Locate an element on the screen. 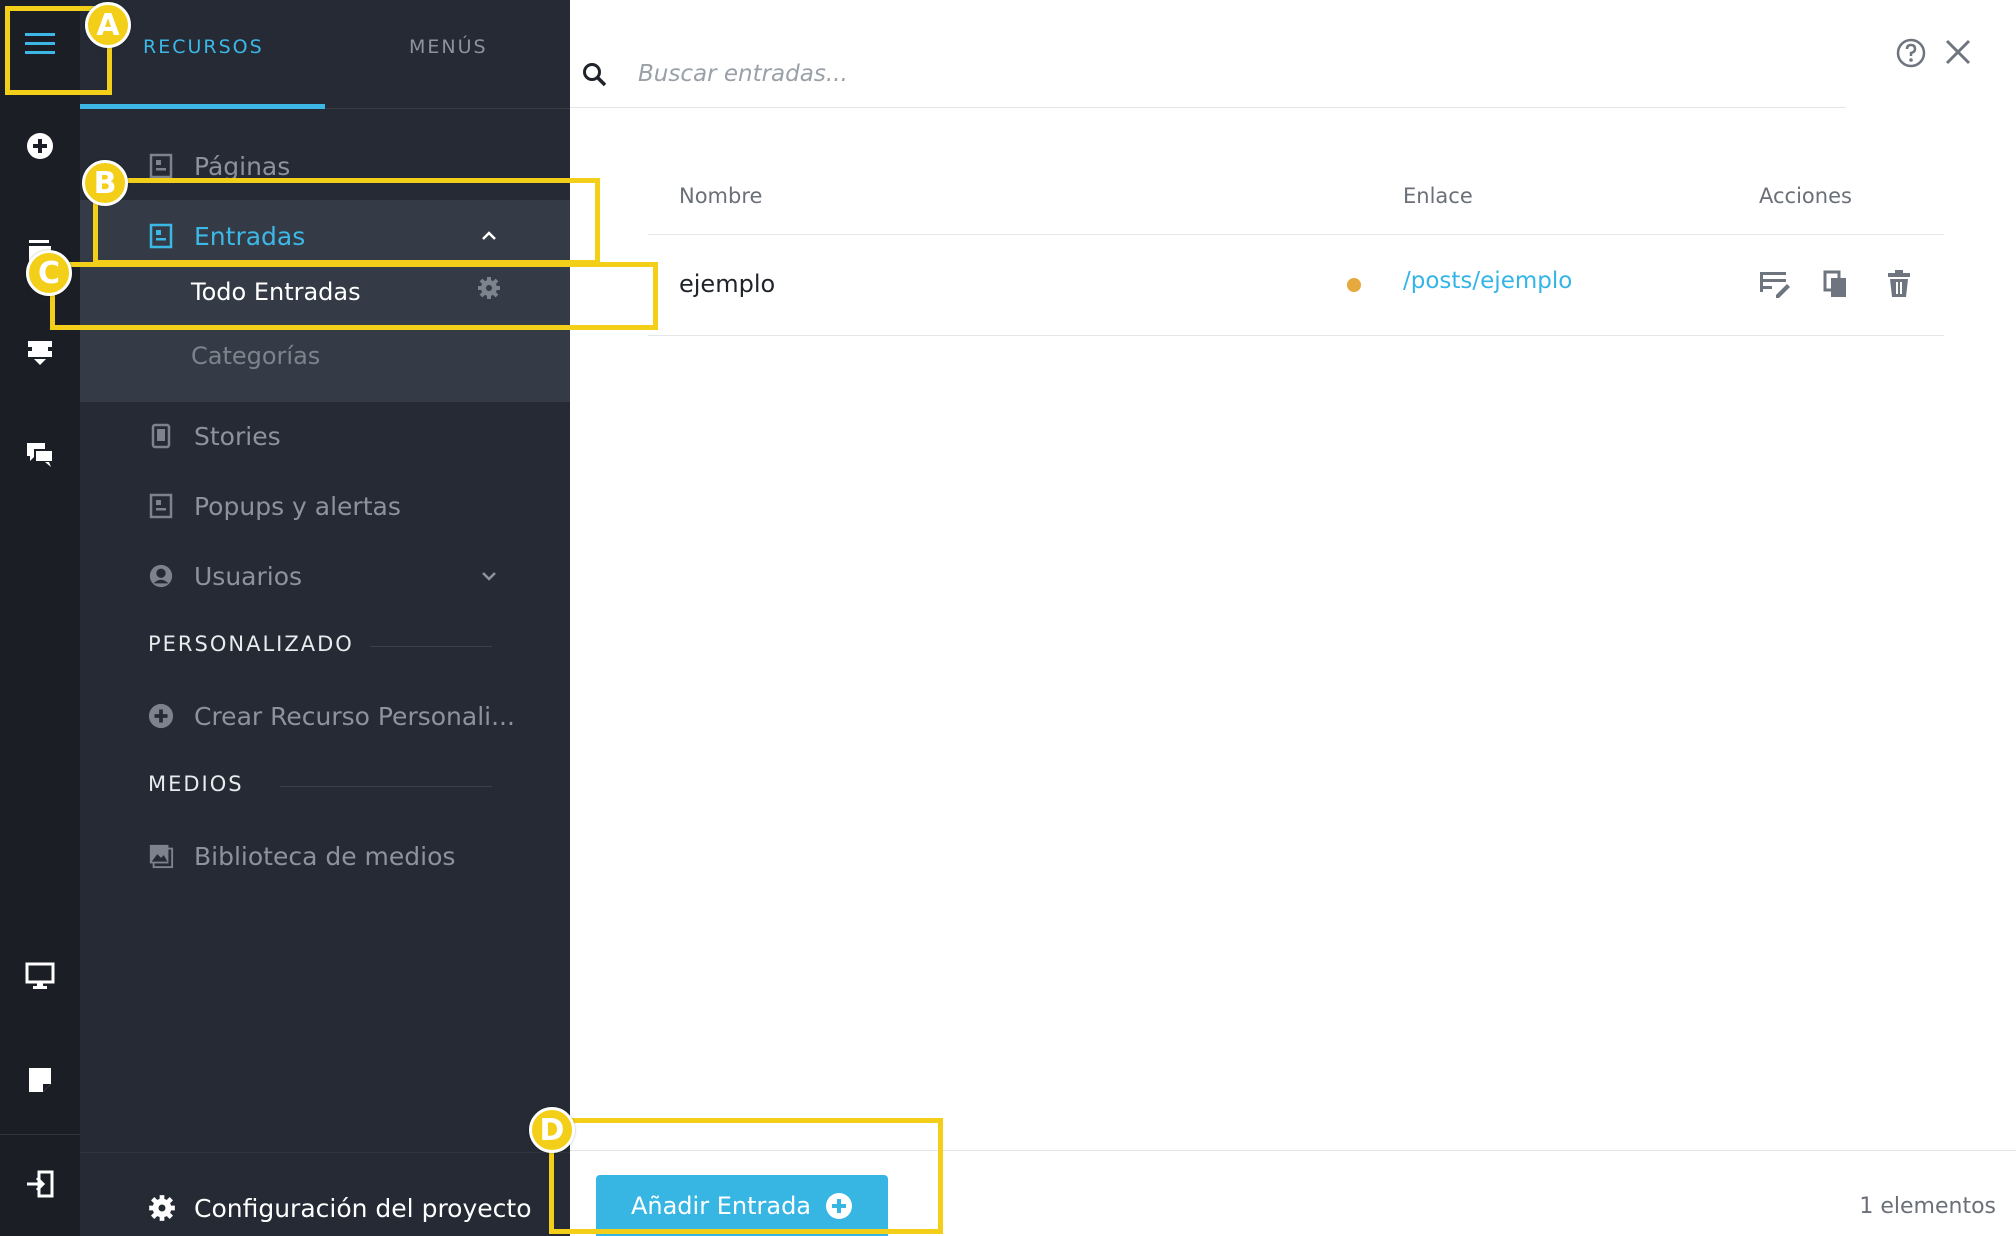 The image size is (2016, 1236). preview-rail-button is located at coordinates (40, 976).